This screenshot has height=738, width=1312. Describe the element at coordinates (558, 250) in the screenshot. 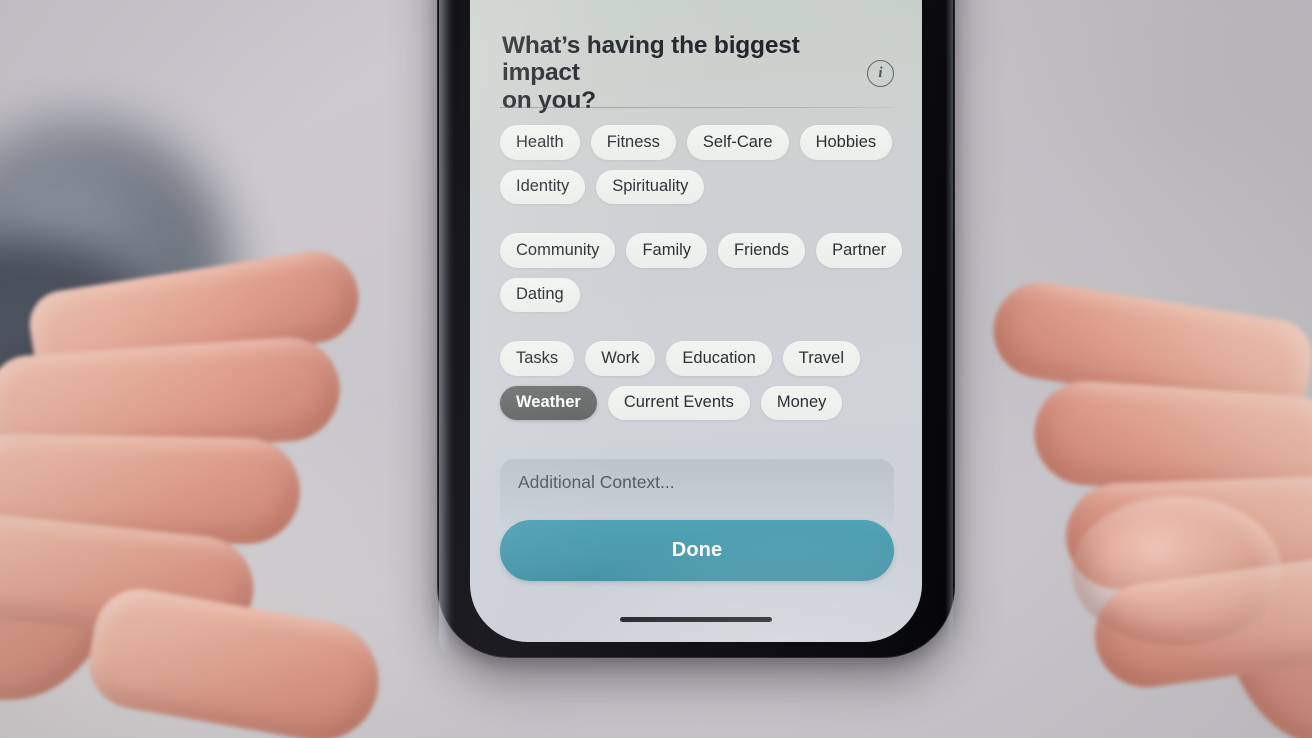

I see `chip-community: Community` at that location.